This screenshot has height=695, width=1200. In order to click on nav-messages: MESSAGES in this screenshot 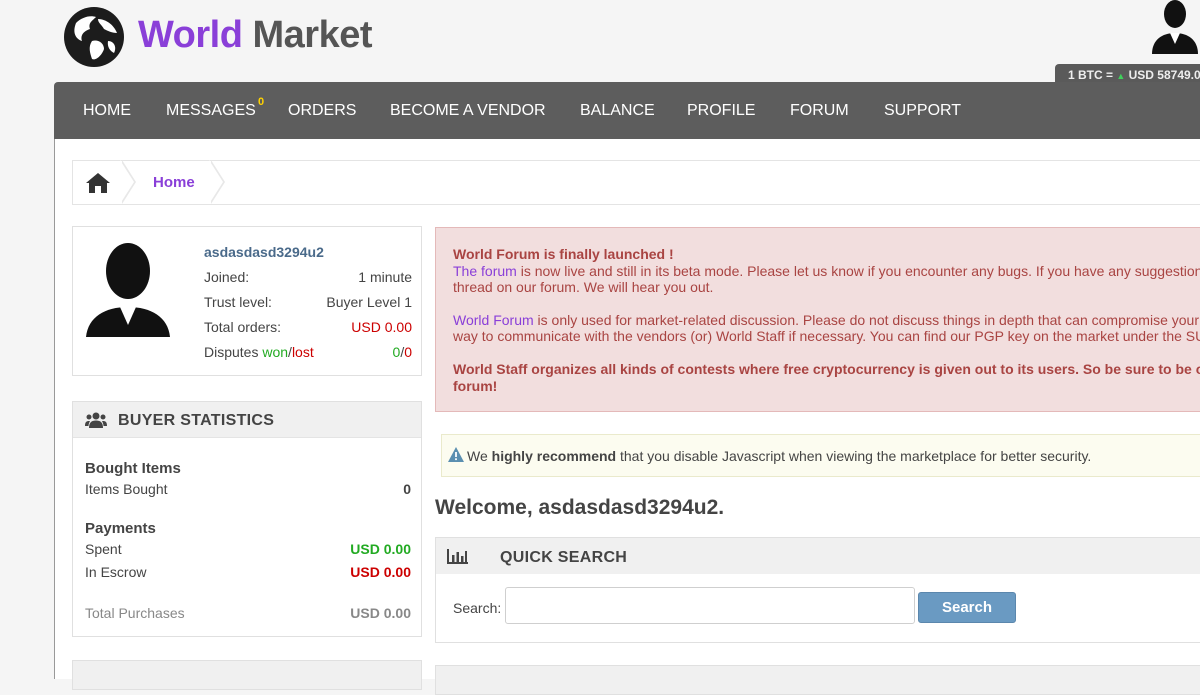, I will do `click(211, 110)`.